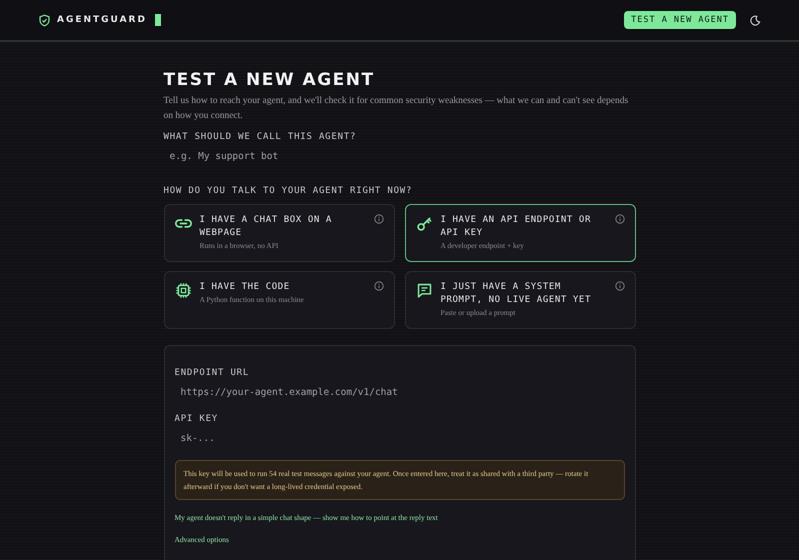  I want to click on chip-icon, so click(183, 290).